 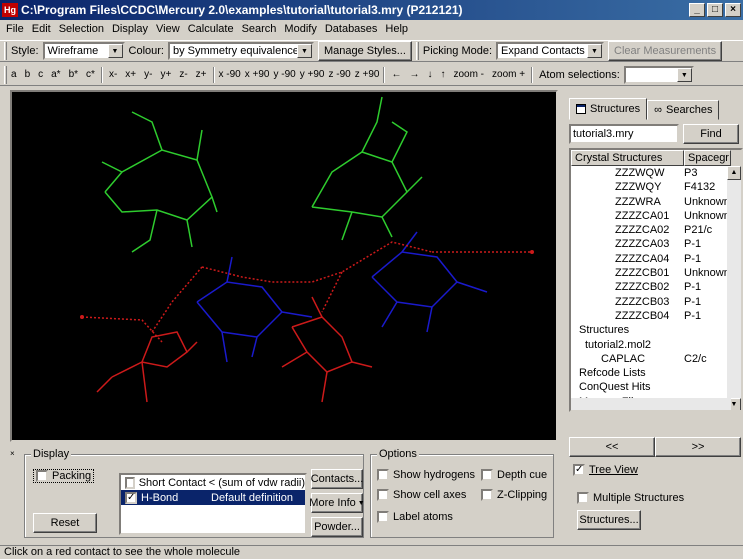 What do you see at coordinates (656, 173) in the screenshot?
I see `tree-row: ZZZWQW P3` at bounding box center [656, 173].